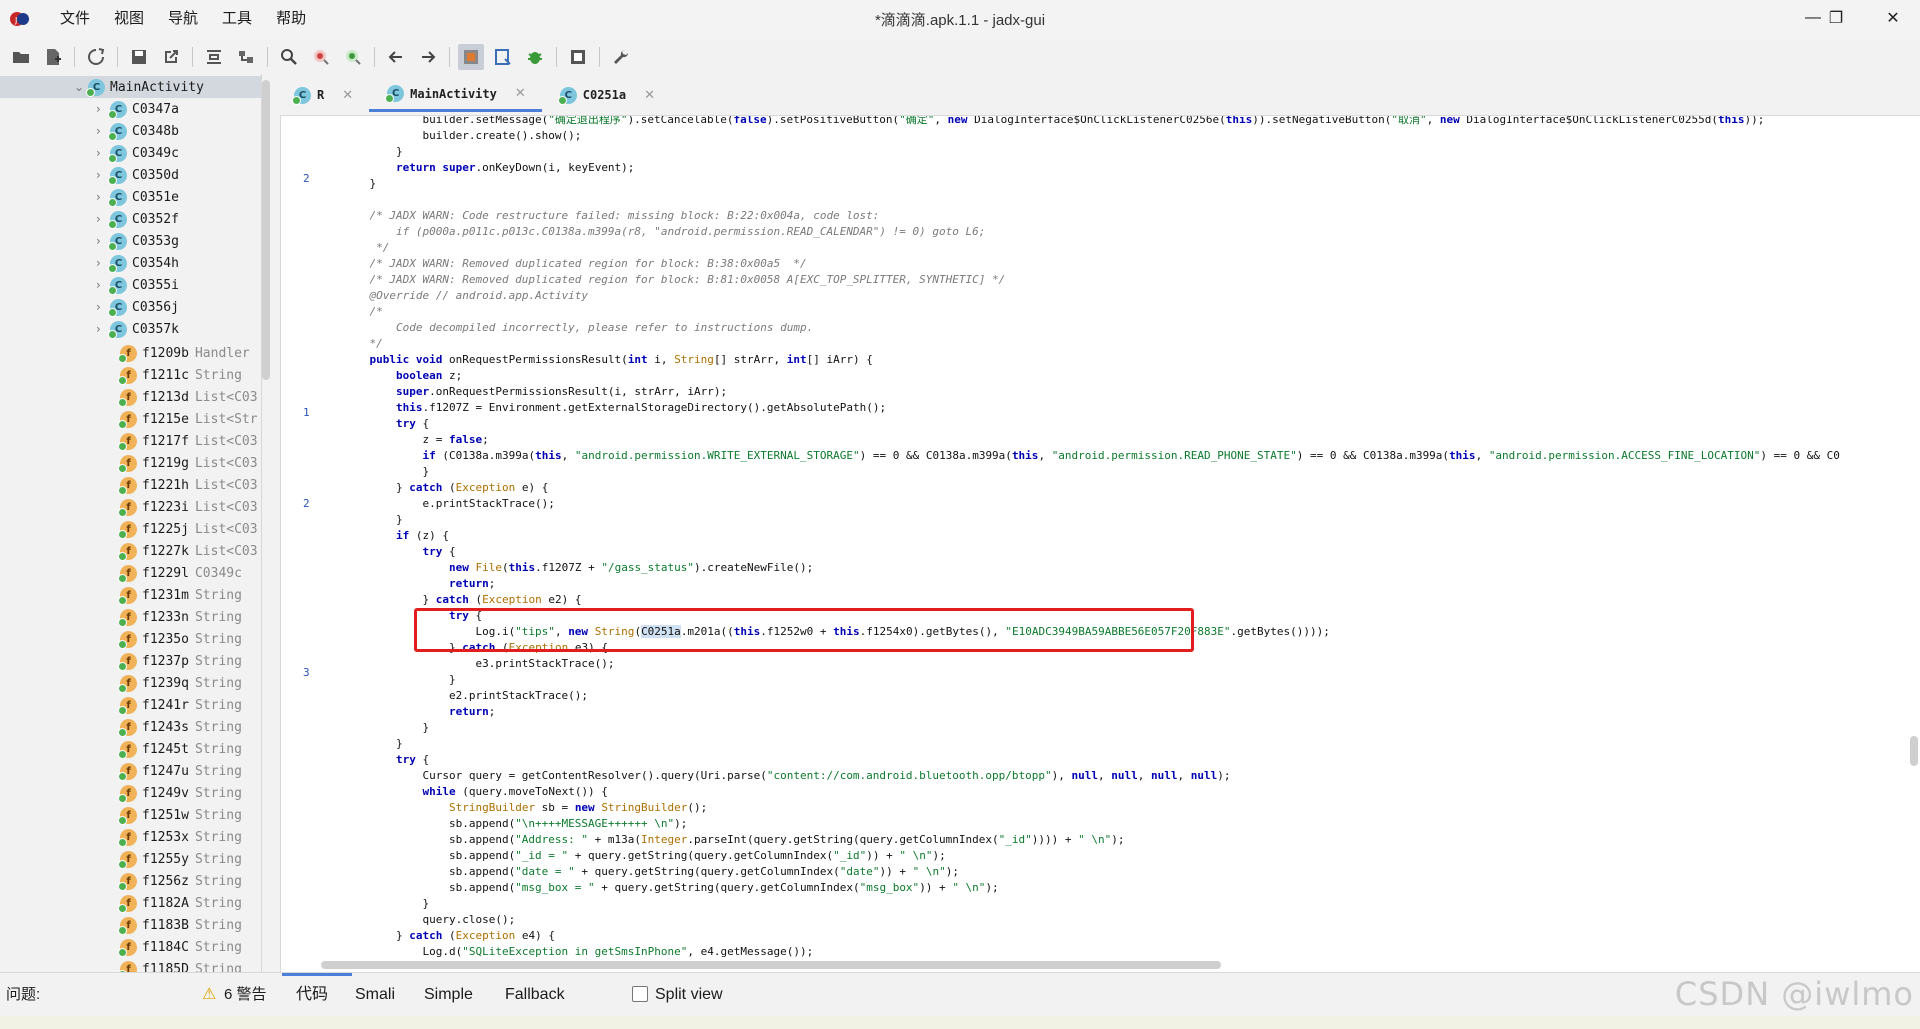  Describe the element at coordinates (1893, 18) in the screenshot. I see `close-button: ✕` at that location.